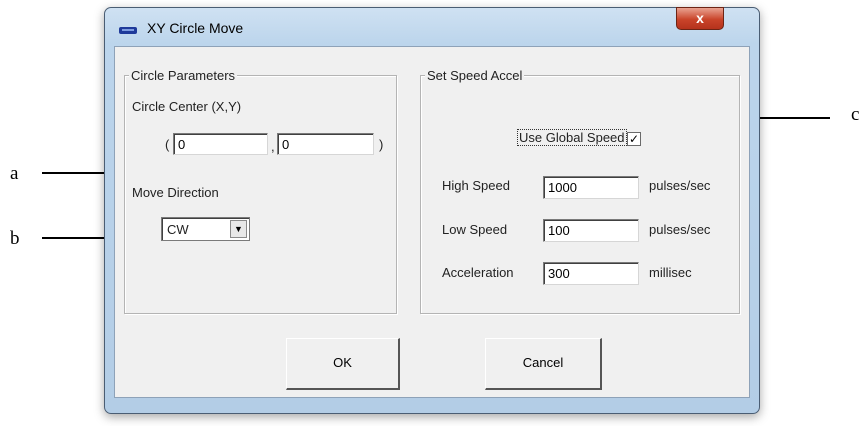 This screenshot has width=868, height=426. I want to click on circle-center-label: Circle Center (X,Y), so click(187, 106).